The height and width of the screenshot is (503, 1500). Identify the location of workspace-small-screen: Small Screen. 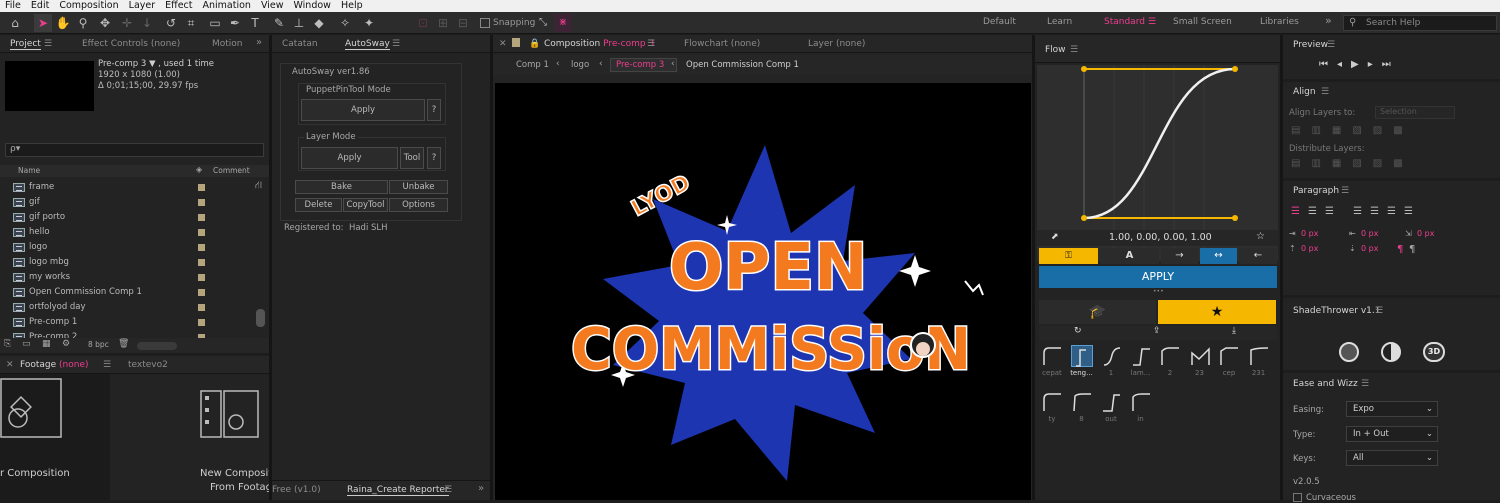
(1202, 22).